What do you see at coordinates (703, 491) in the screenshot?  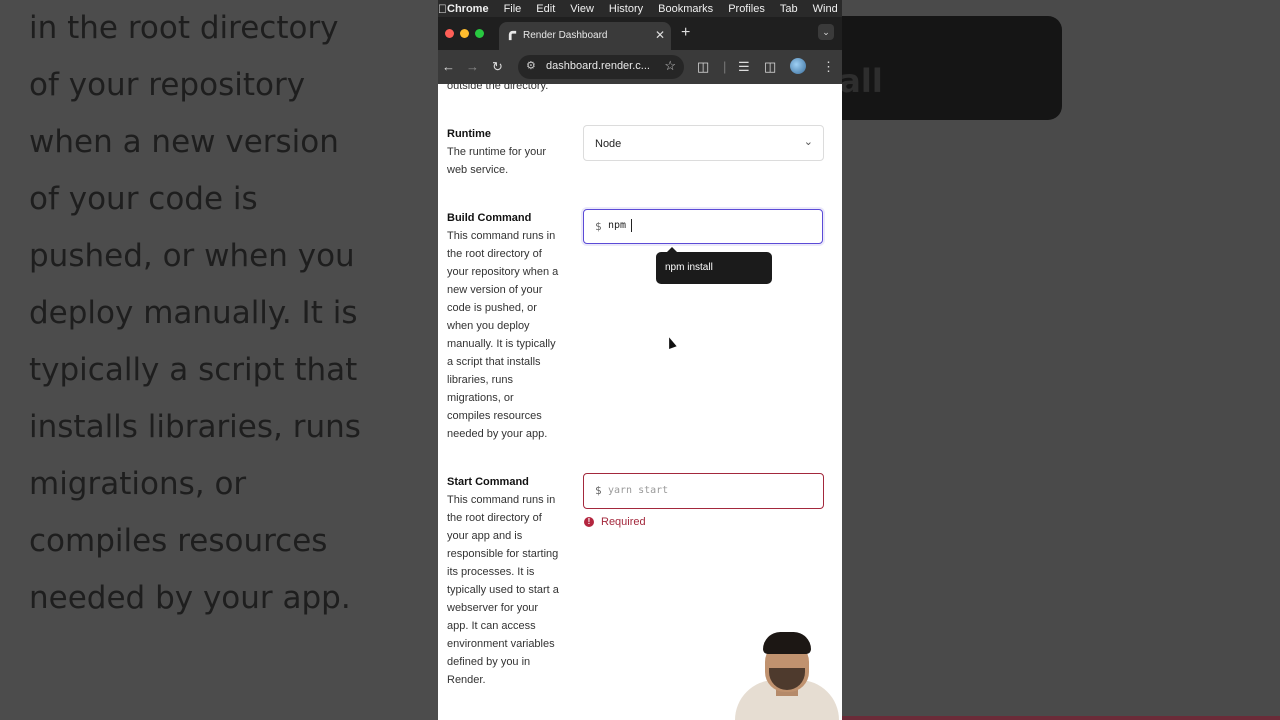 I see `start-command-input: $ yarn start` at bounding box center [703, 491].